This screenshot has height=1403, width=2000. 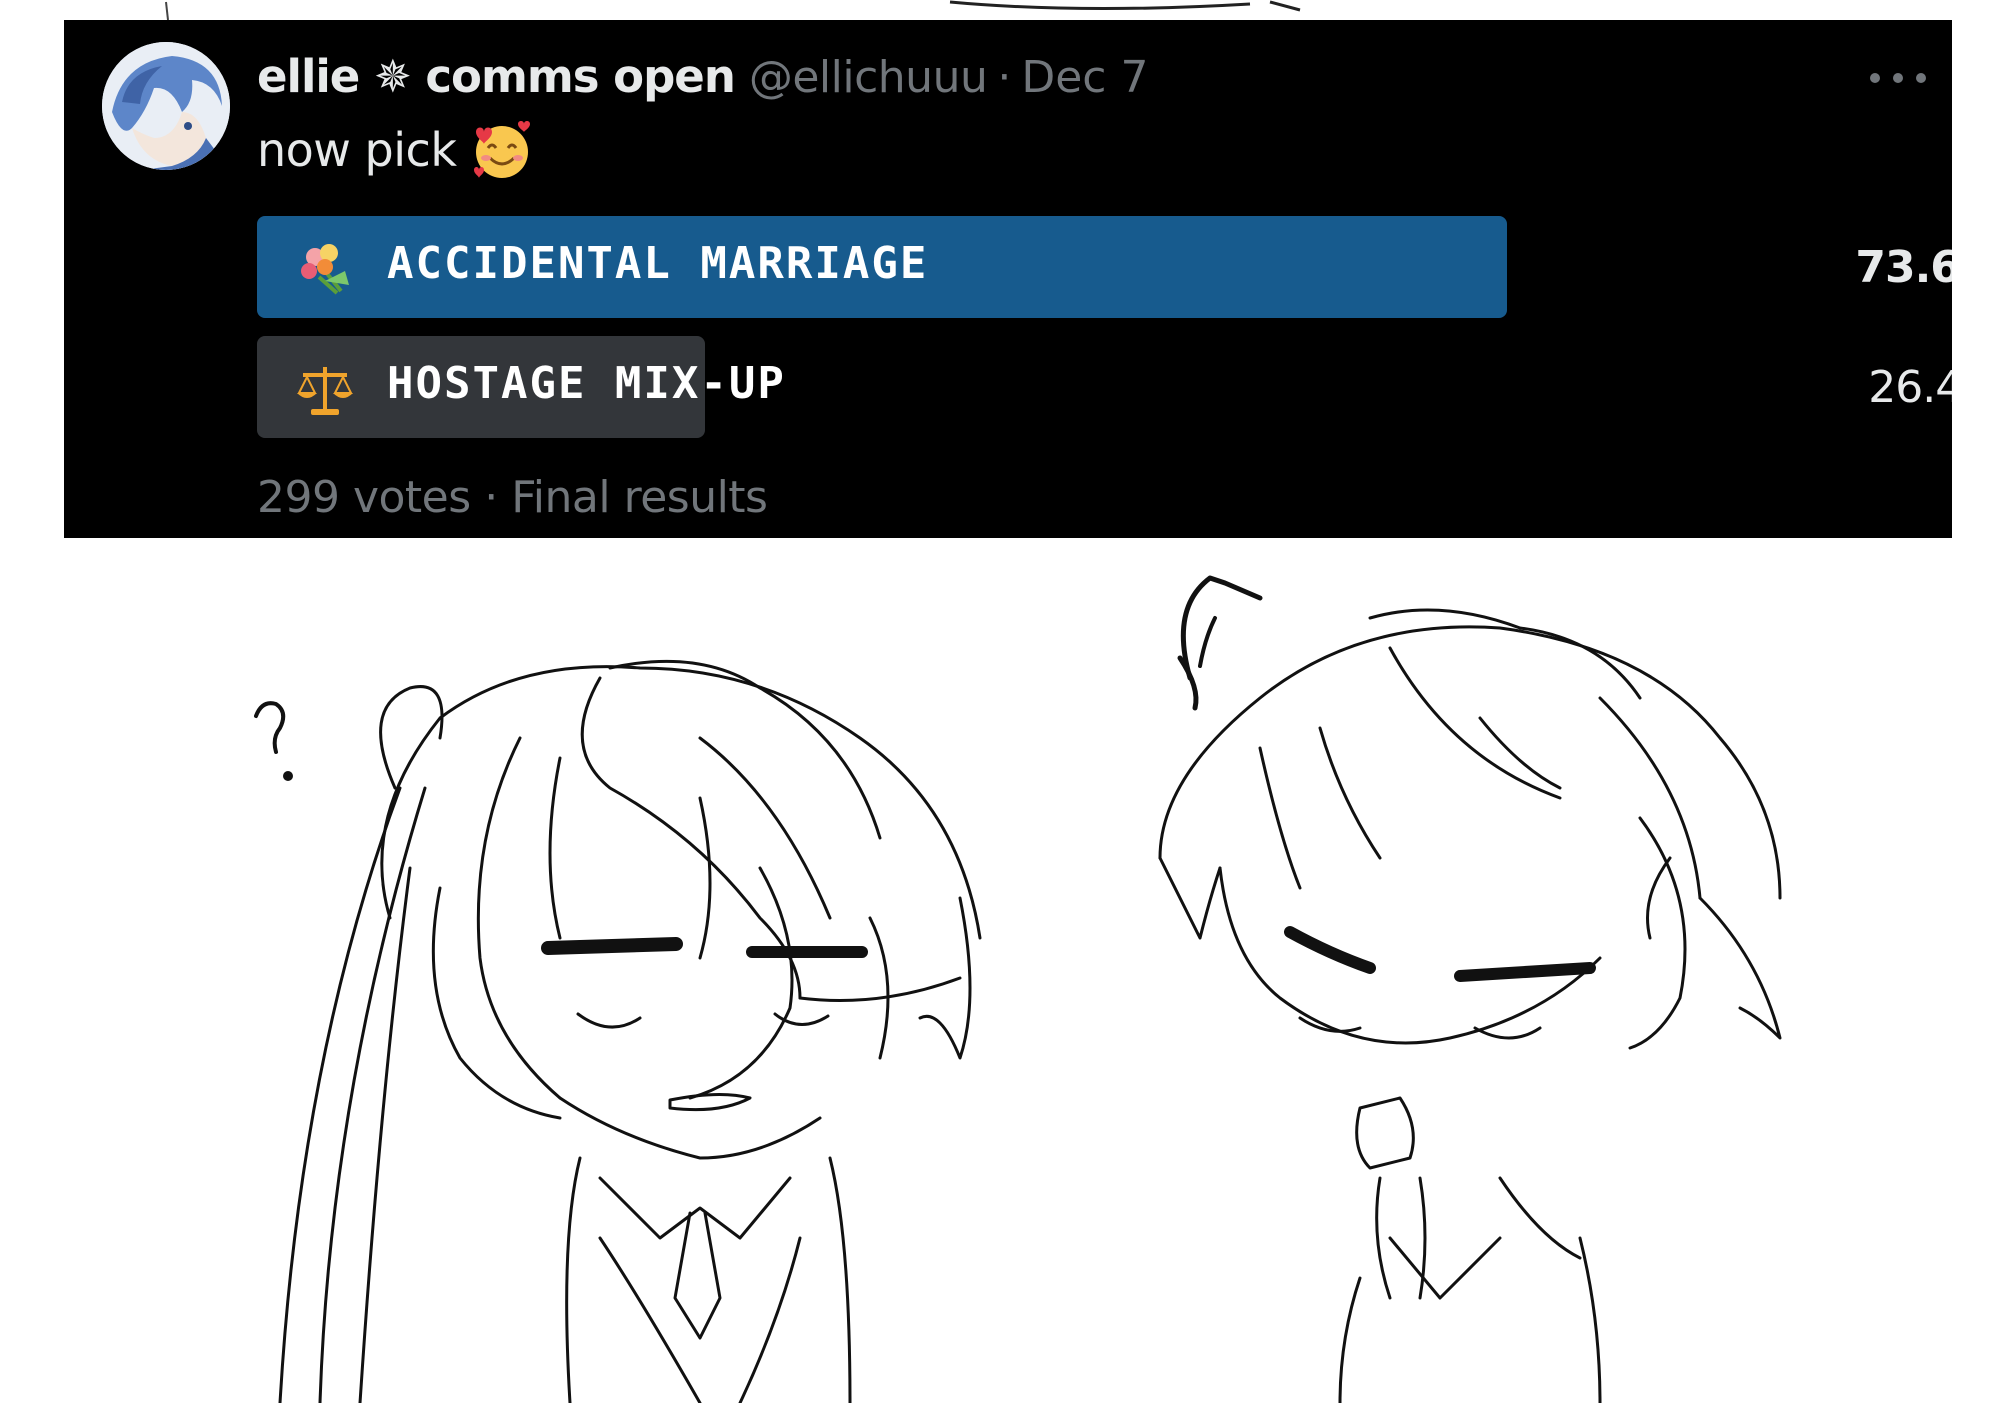 I want to click on tweet-text-content: now pick, so click(x=357, y=150).